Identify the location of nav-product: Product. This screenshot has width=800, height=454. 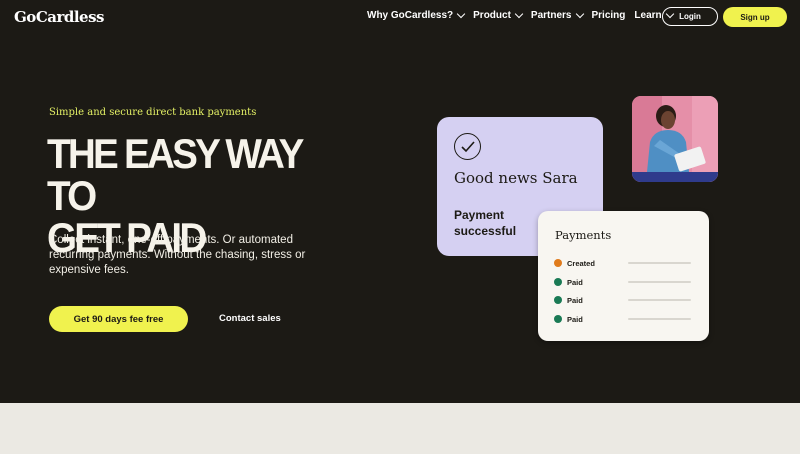
(498, 15).